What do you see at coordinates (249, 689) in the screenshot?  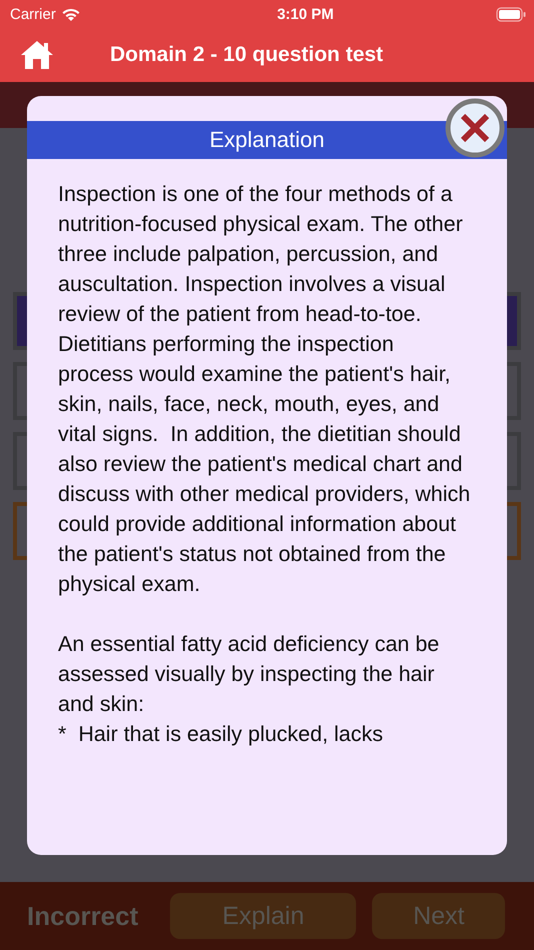 I see `explanation-text: An essential fatty acid deficiency can be assessed visually by inspecting the hair and skin: * Hair that is easily plucked, lacks` at bounding box center [249, 689].